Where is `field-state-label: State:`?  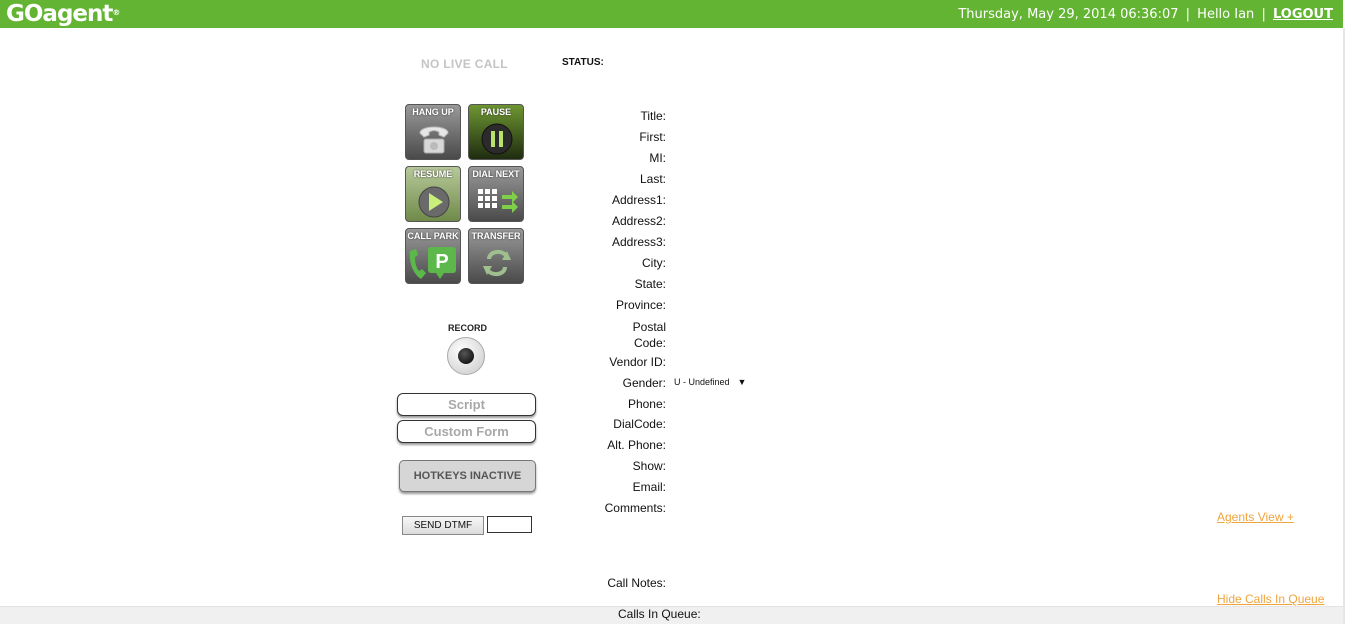 field-state-label: State: is located at coordinates (650, 284).